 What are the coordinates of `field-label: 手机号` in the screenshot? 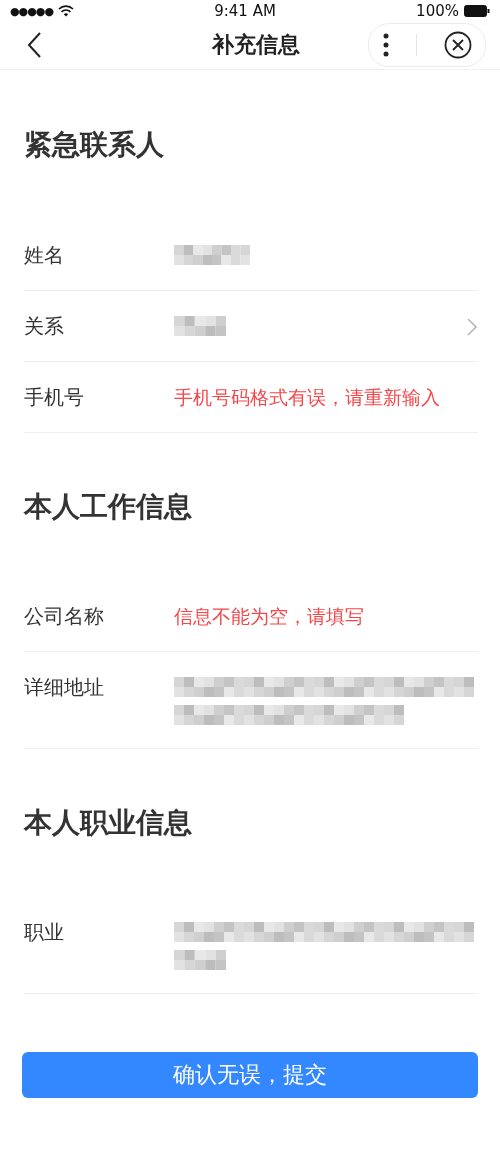 It's located at (54, 396).